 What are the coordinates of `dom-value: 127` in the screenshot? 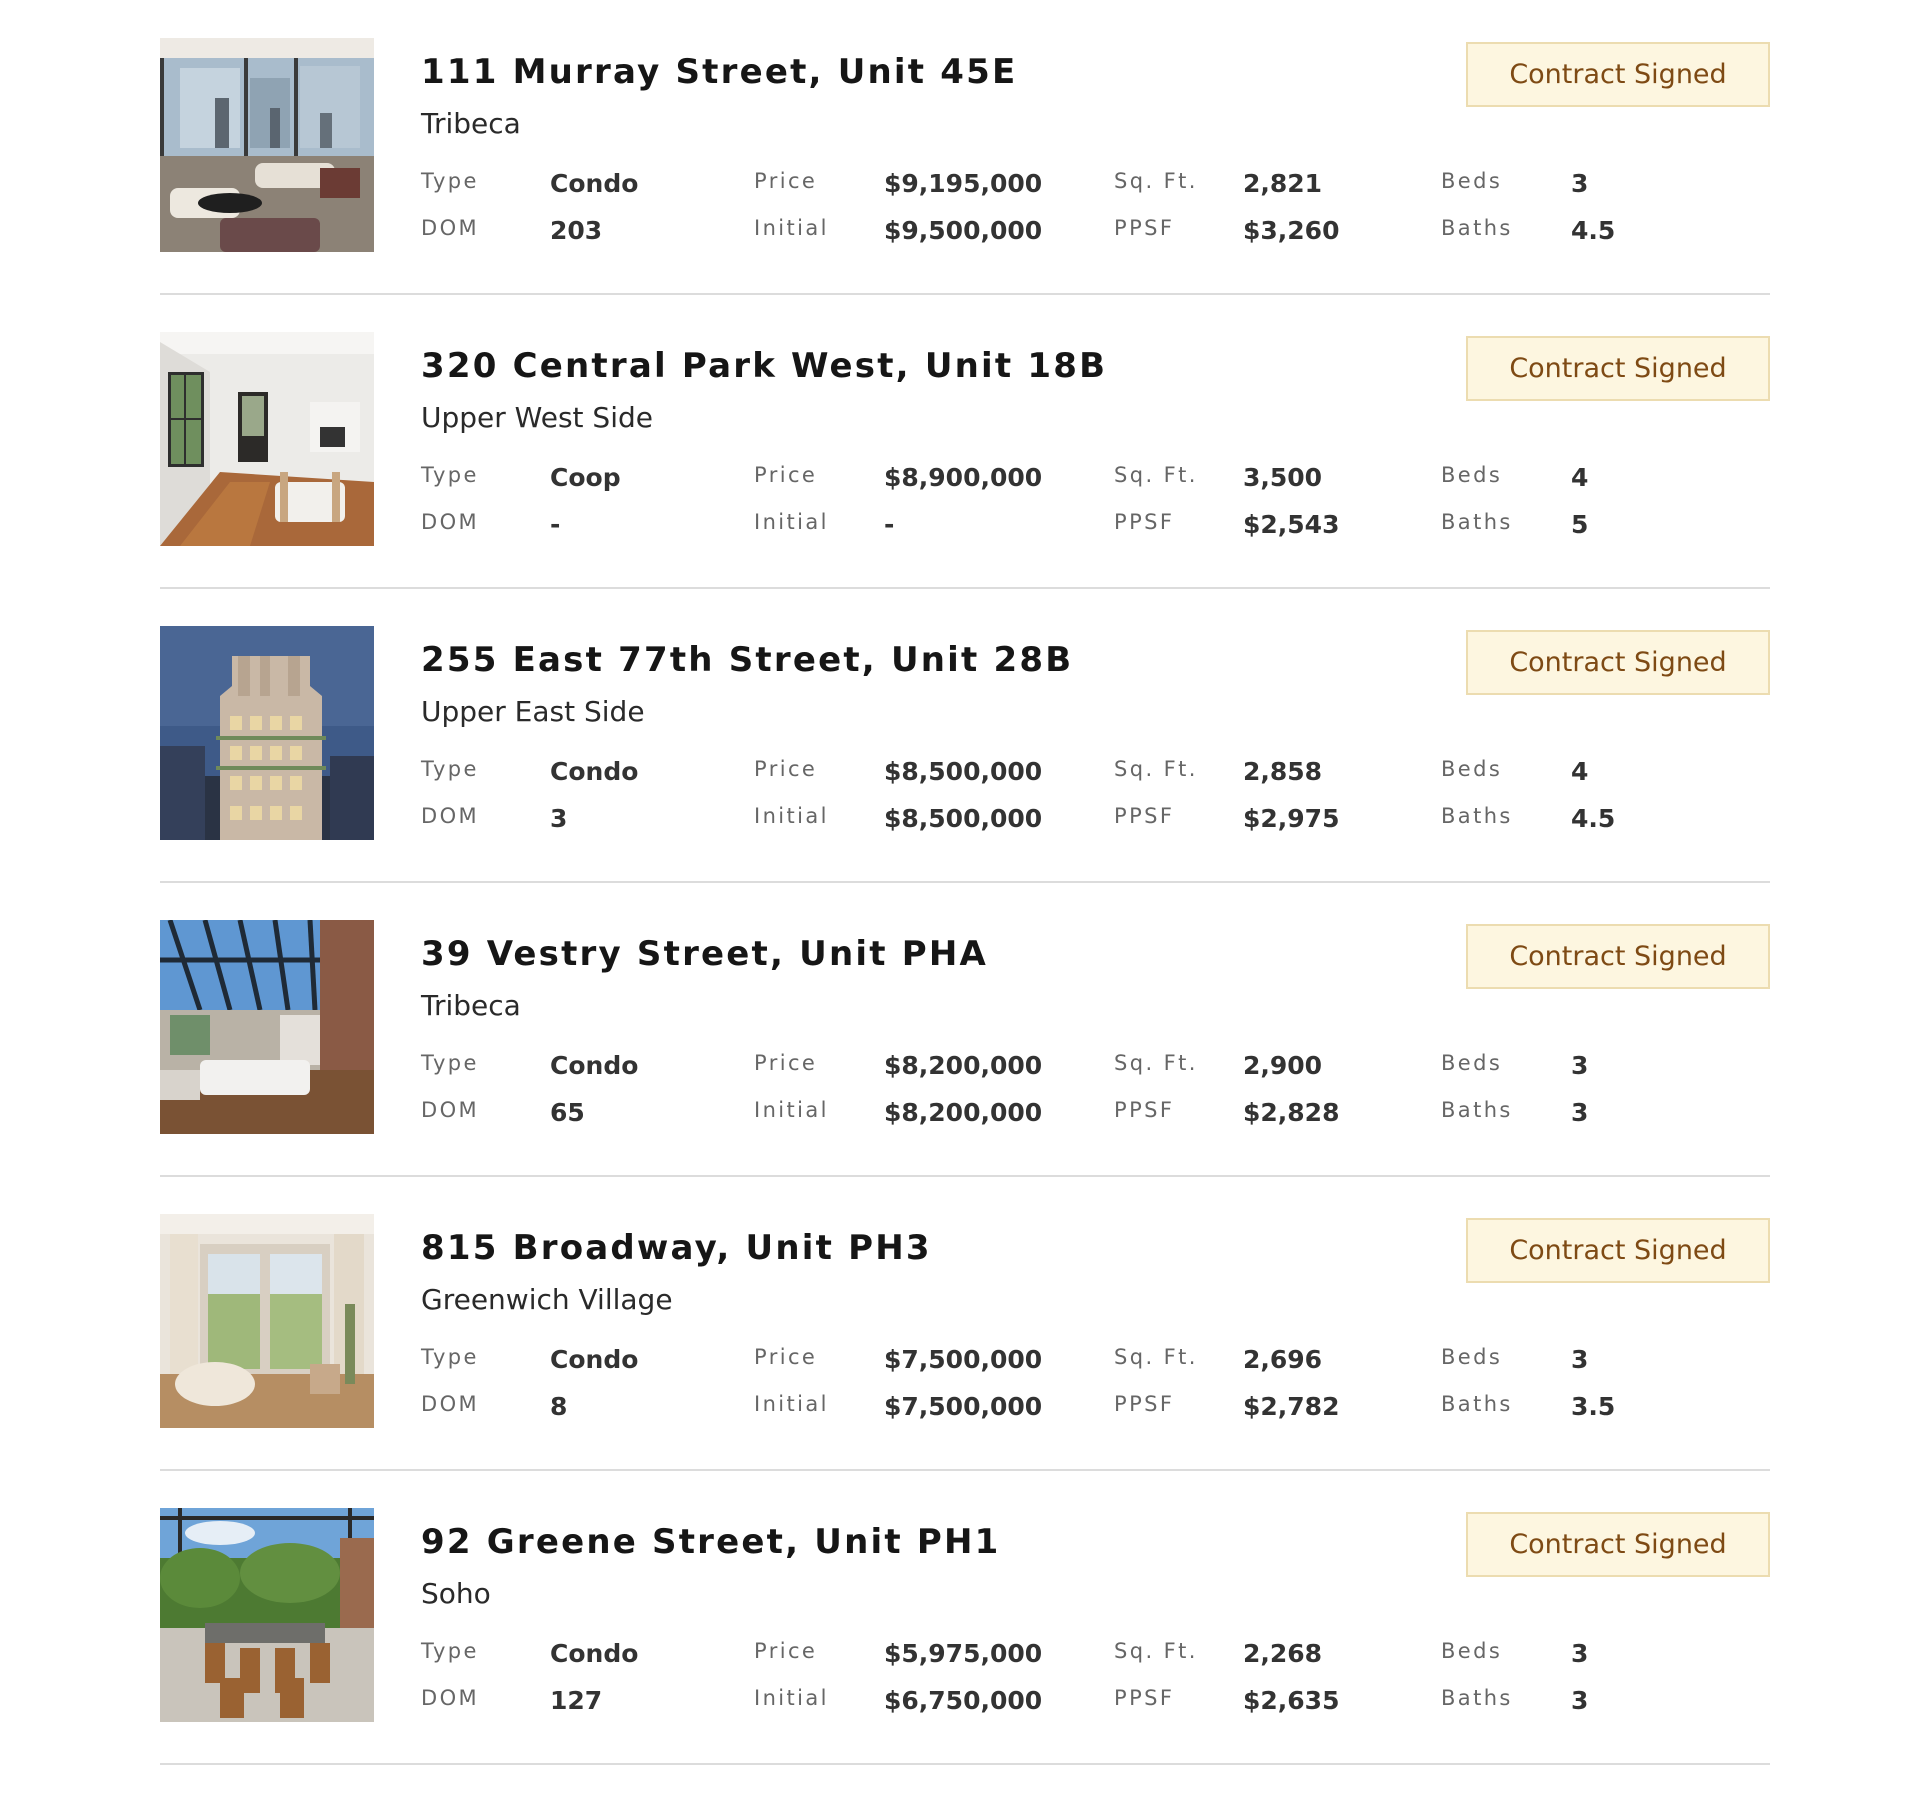 It's located at (576, 1700).